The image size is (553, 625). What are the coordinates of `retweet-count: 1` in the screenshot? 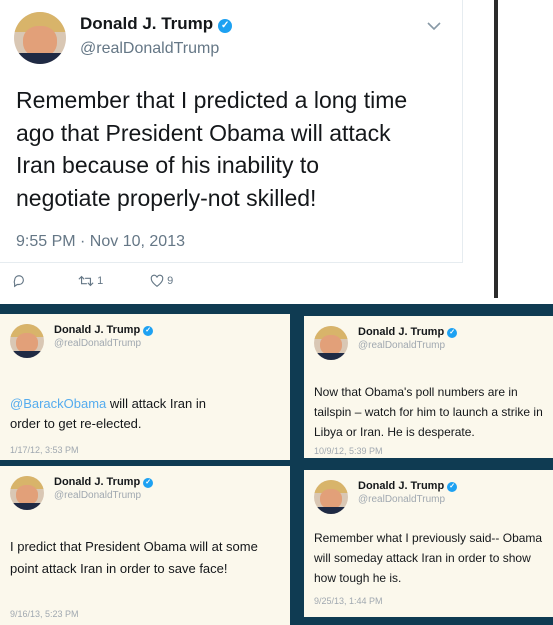 It's located at (100, 280).